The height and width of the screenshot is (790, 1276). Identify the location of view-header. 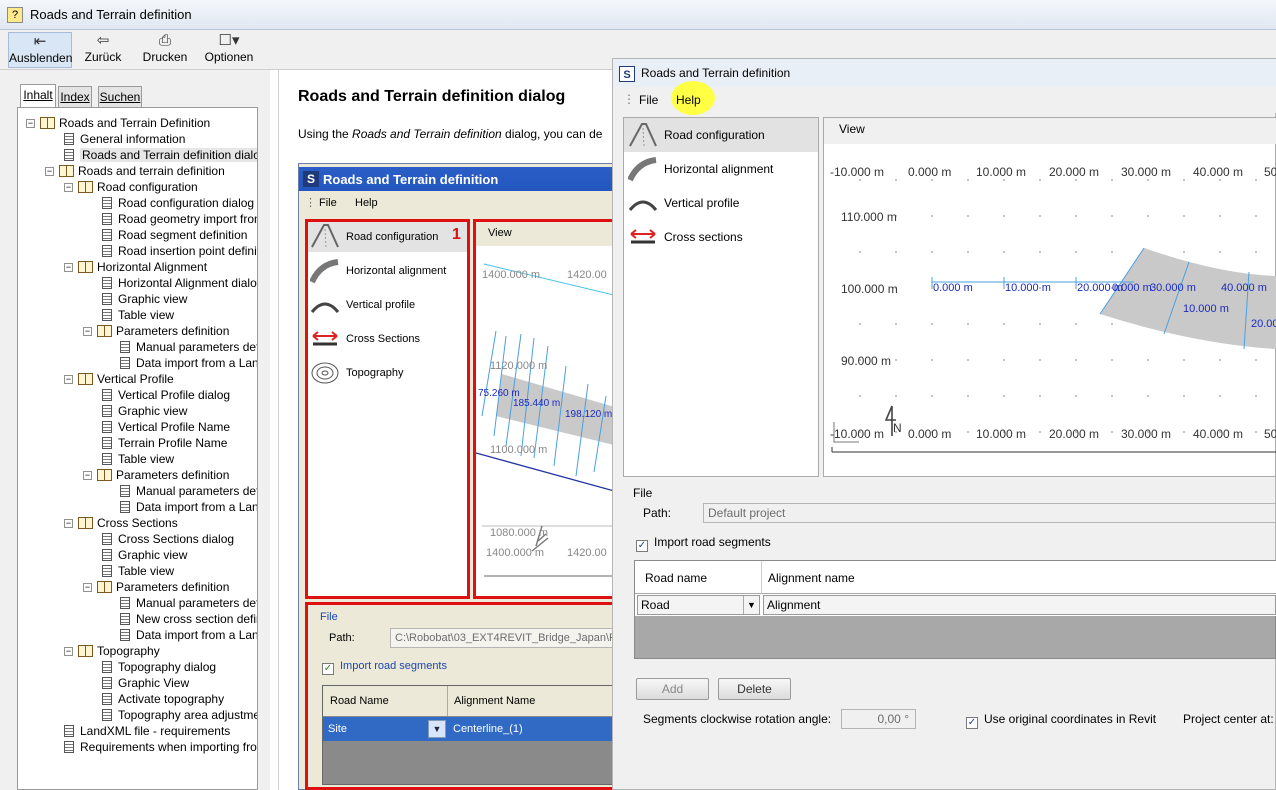
(1050, 131).